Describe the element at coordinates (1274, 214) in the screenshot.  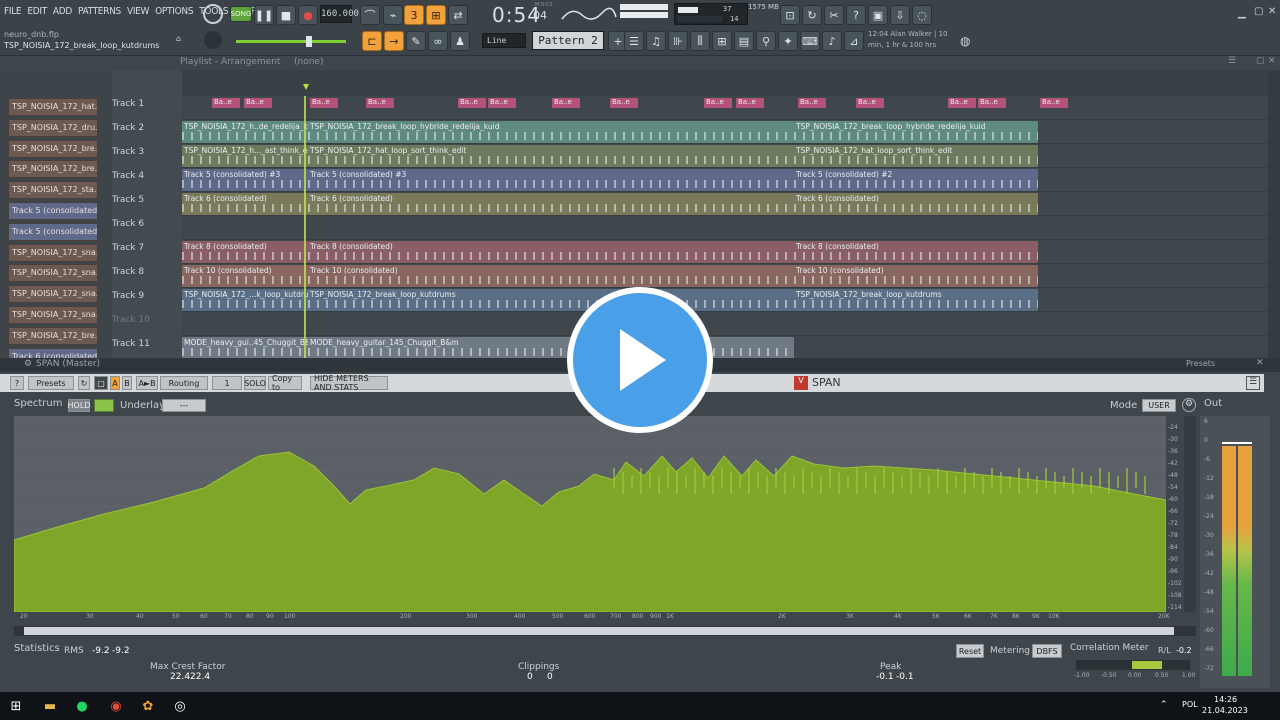
I see `playlist-scrollbar` at that location.